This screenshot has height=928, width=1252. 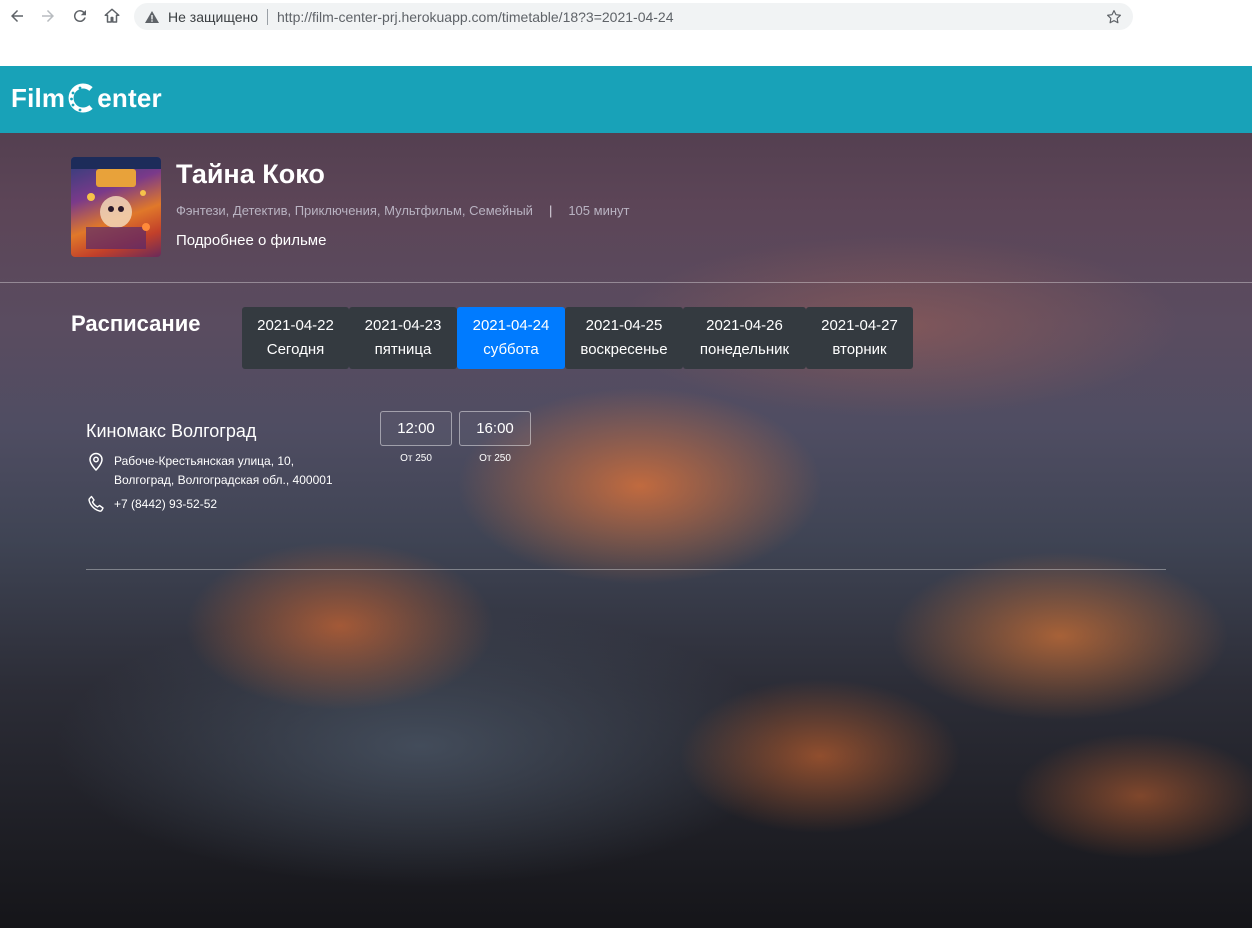 I want to click on session-slot: 16:00 От 250, so click(x=495, y=437).